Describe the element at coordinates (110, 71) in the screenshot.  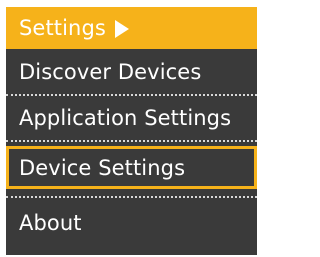
I see `menu-item-label: Discover Devices` at that location.